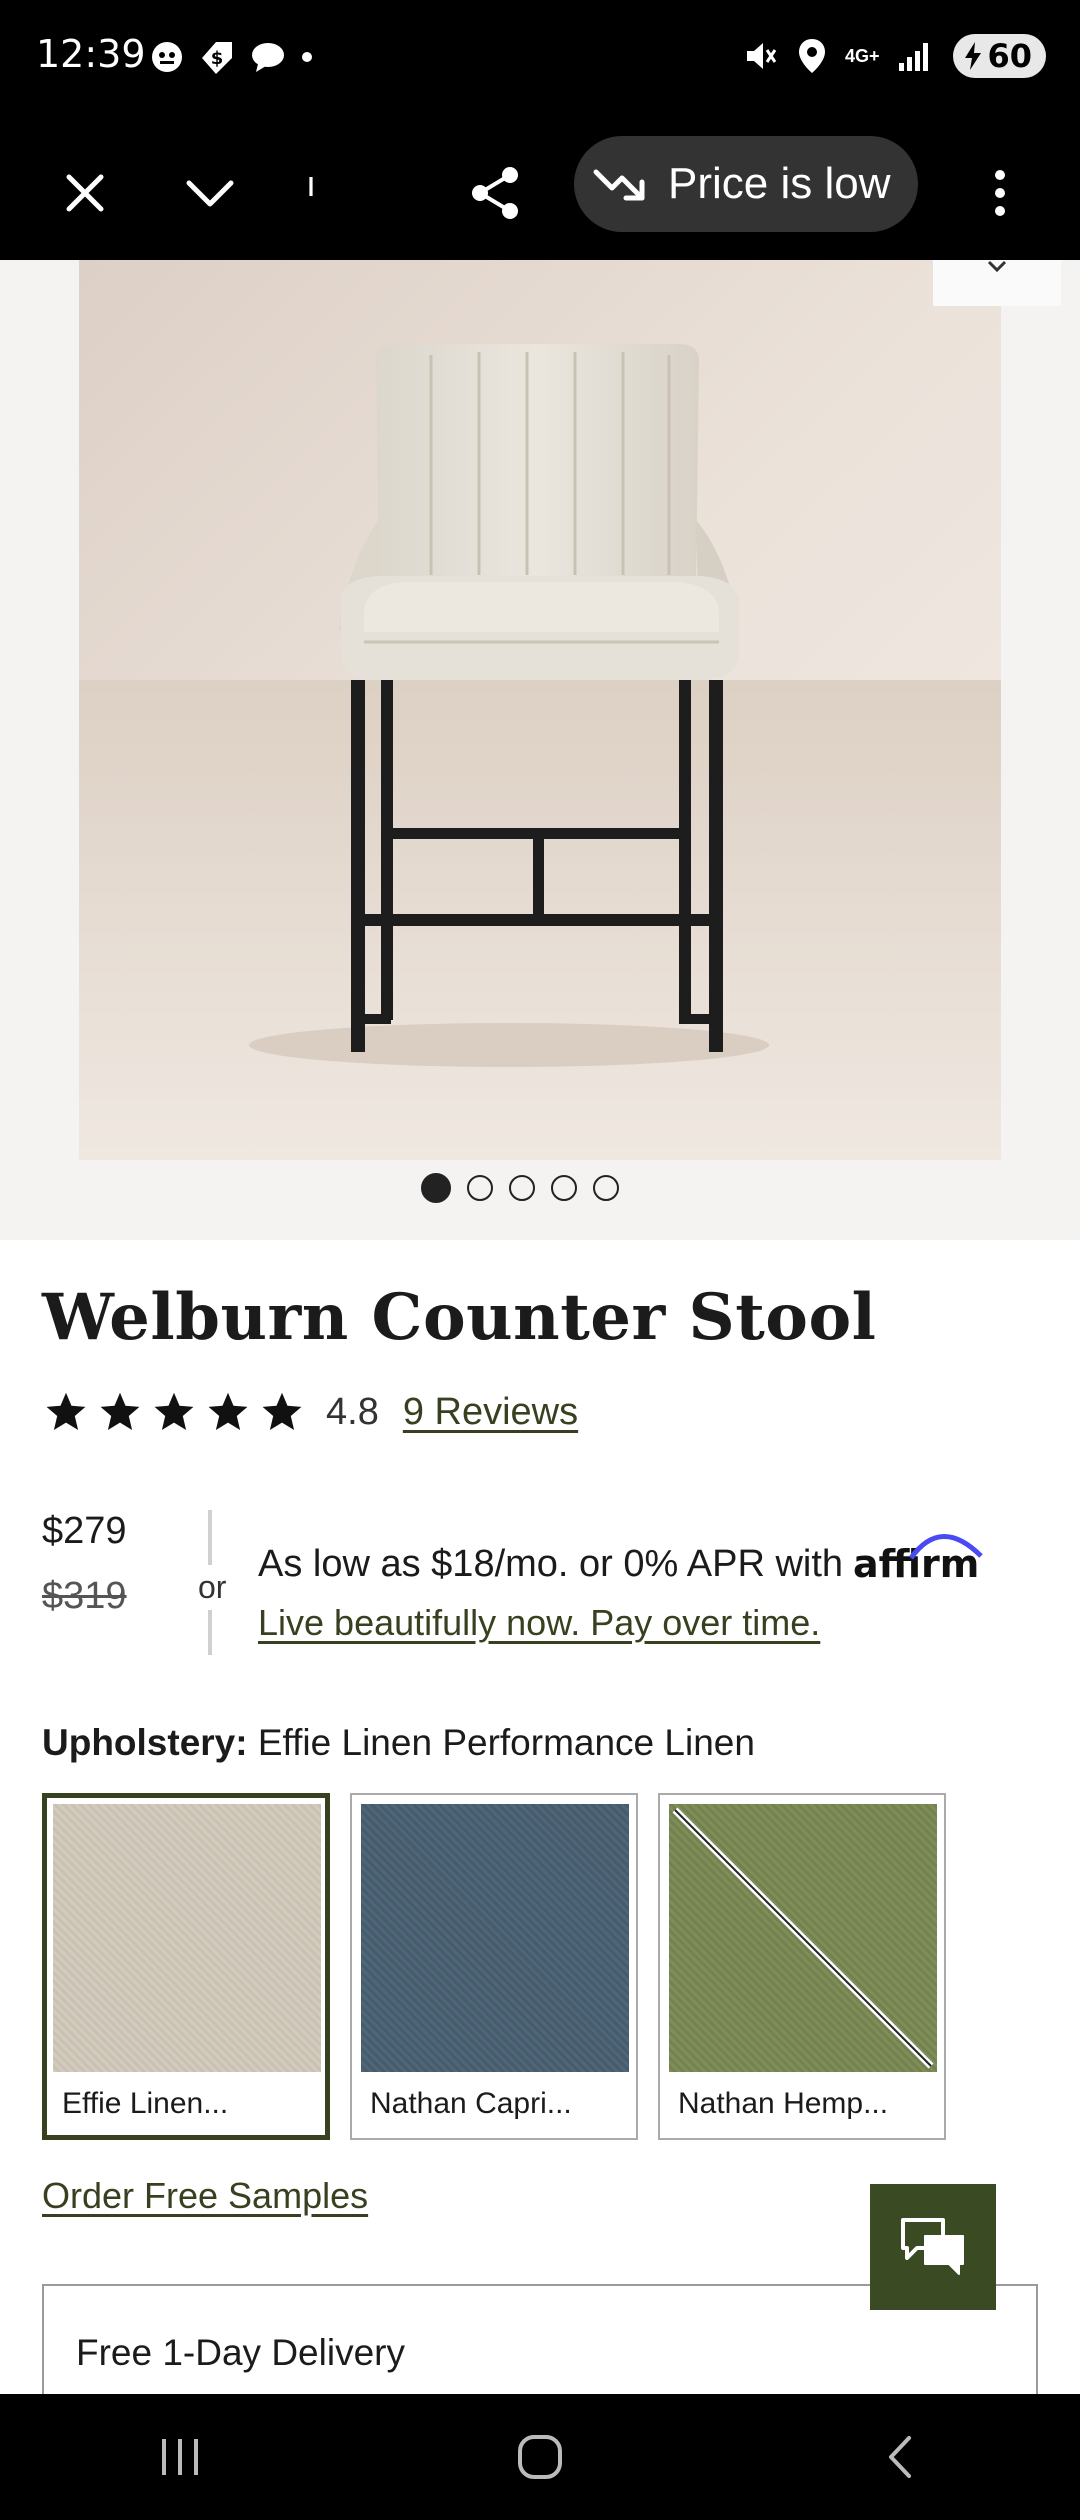 This screenshot has height=2520, width=1080. I want to click on star-rating, so click(174, 1412).